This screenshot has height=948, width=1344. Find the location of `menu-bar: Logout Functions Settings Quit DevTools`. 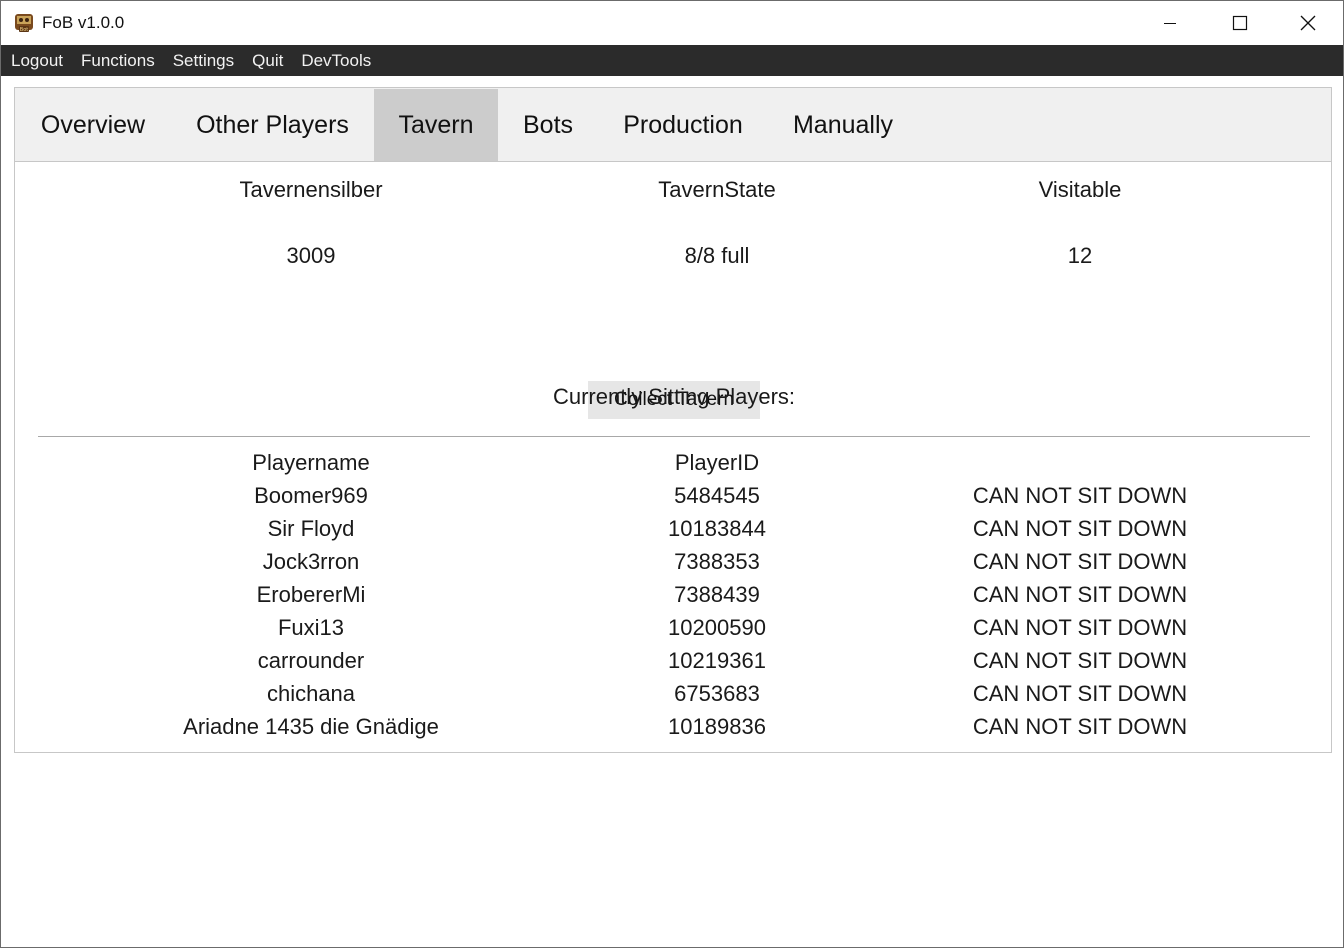

menu-bar: Logout Functions Settings Quit DevTools is located at coordinates (672, 60).